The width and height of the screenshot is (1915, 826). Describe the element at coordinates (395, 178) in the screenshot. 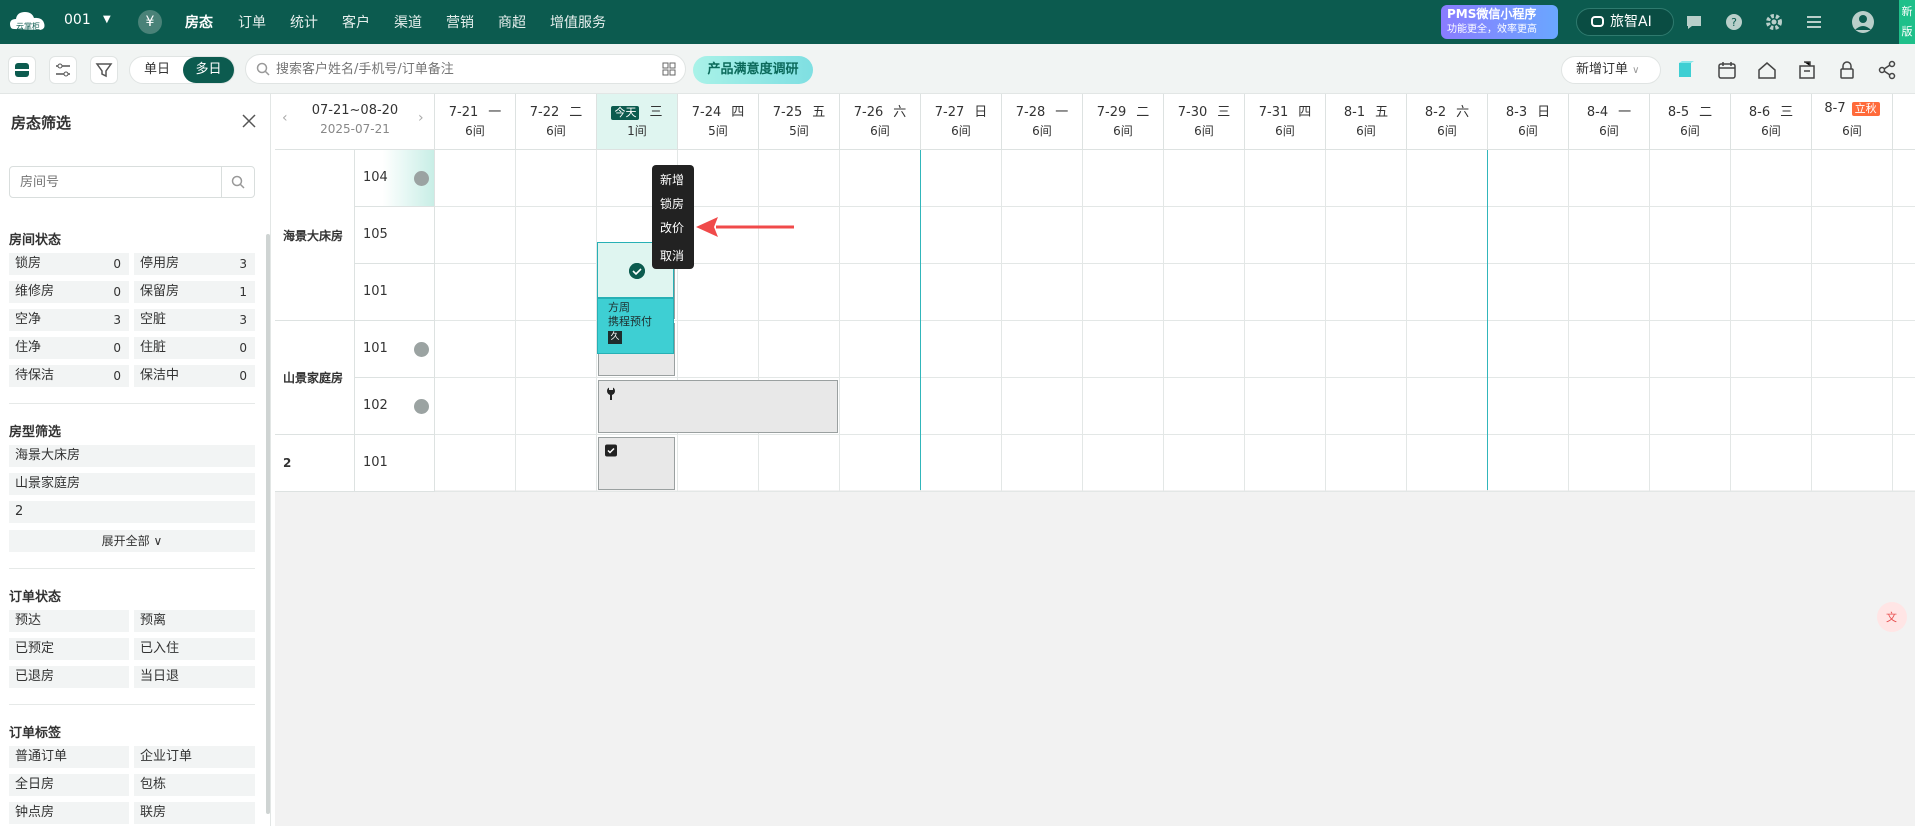

I see `room-number-cell: 104` at that location.